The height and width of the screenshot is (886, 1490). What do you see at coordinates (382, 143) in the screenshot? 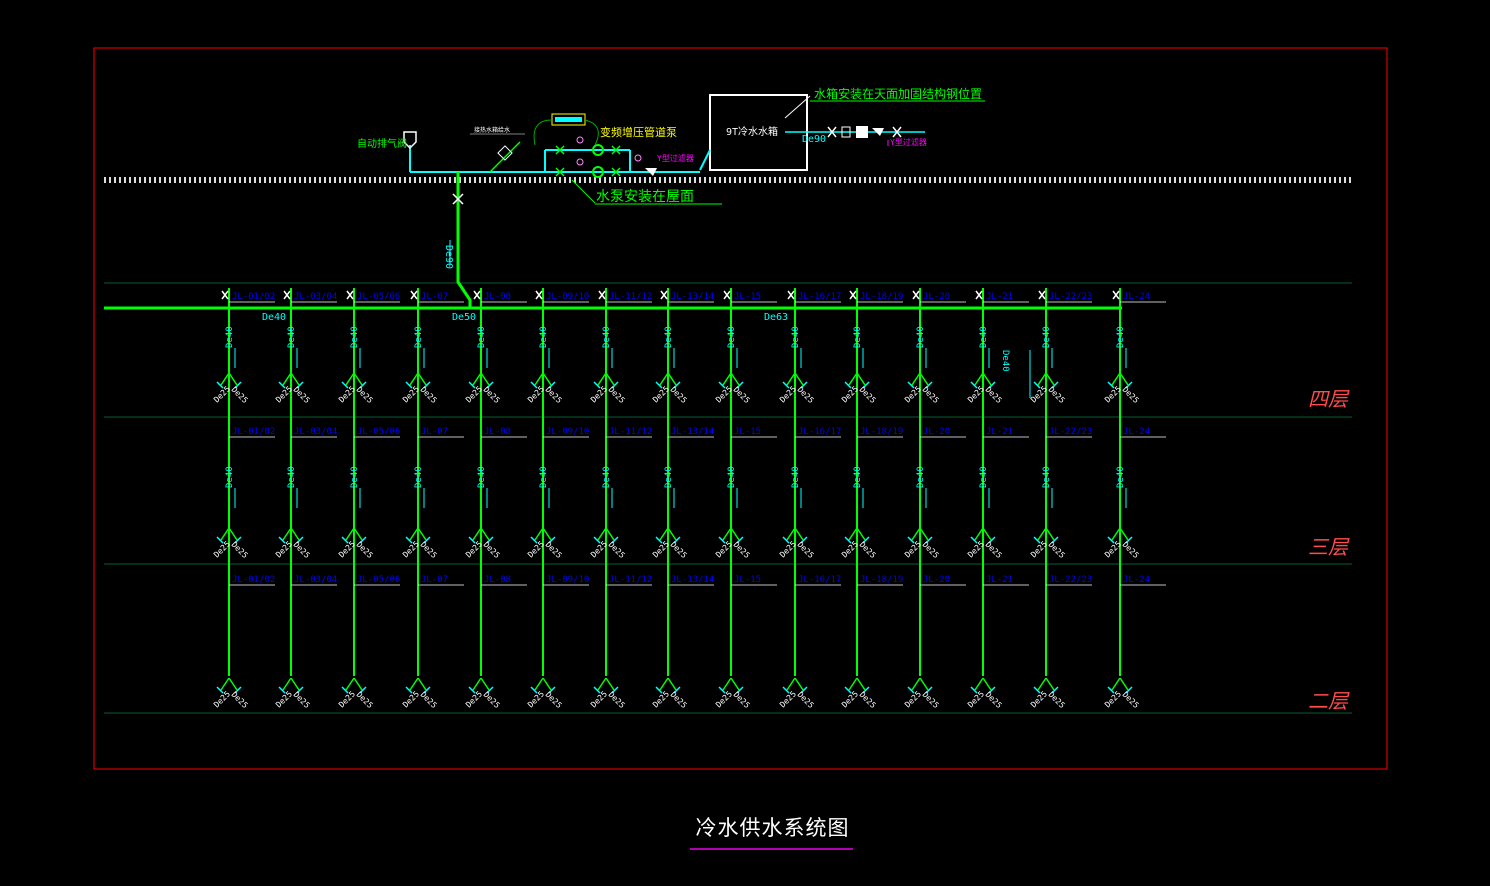
I see `air-valve-note: 自动排气阀` at bounding box center [382, 143].